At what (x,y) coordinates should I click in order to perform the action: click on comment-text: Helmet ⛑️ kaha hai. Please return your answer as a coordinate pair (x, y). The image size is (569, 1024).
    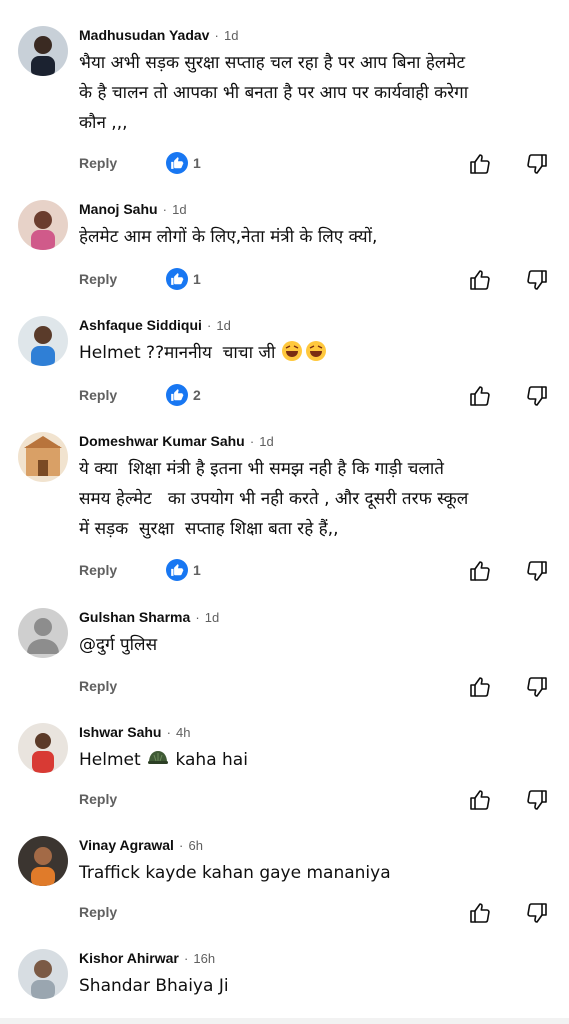
    Looking at the image, I should click on (314, 760).